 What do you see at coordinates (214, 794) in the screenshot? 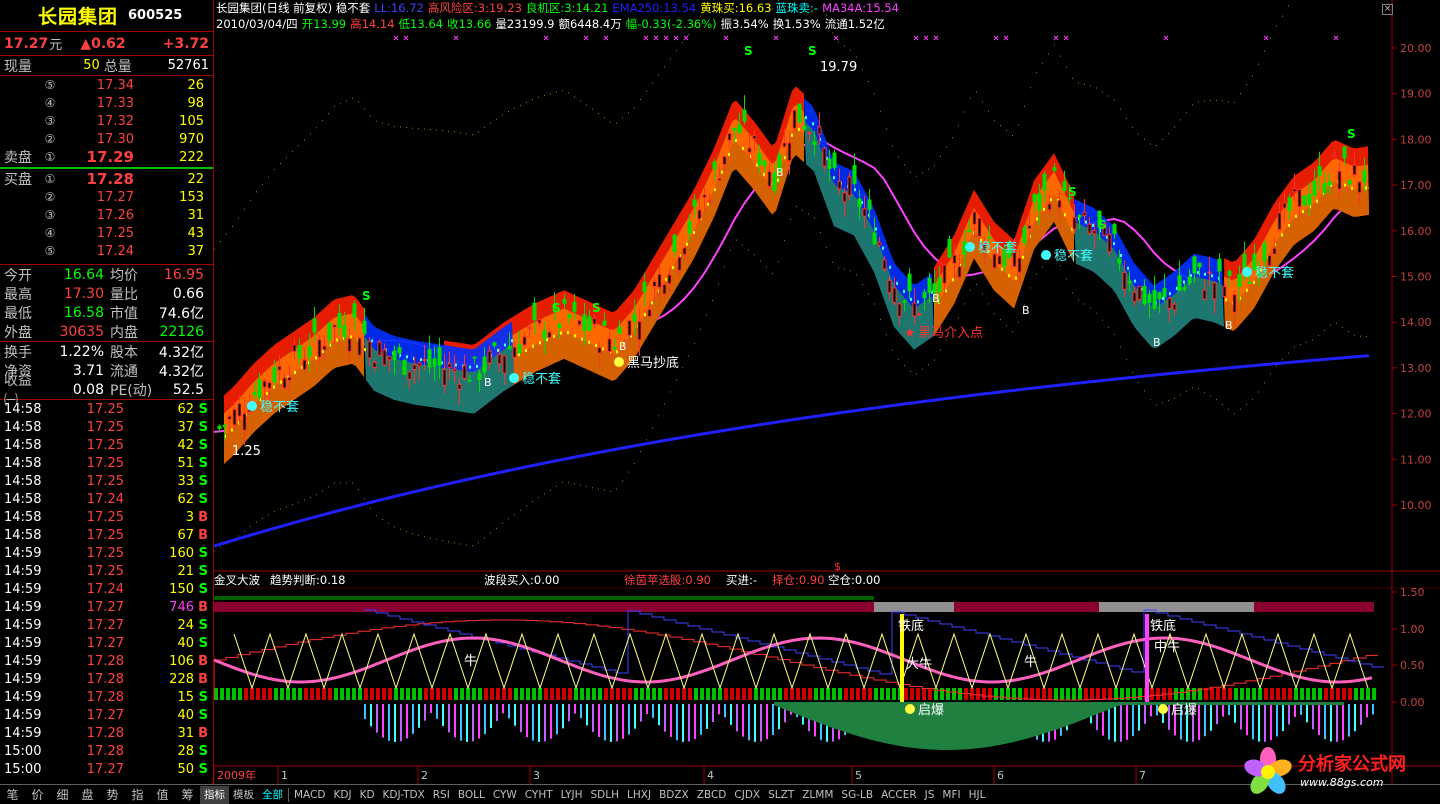
I see `indicator-tab: 指标` at bounding box center [214, 794].